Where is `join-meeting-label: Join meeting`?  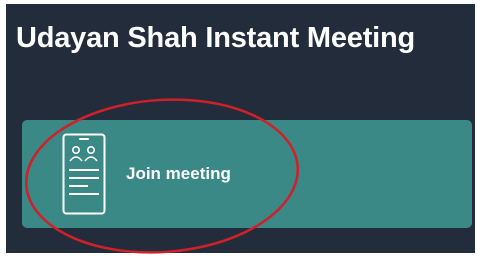
join-meeting-label: Join meeting is located at coordinates (178, 173).